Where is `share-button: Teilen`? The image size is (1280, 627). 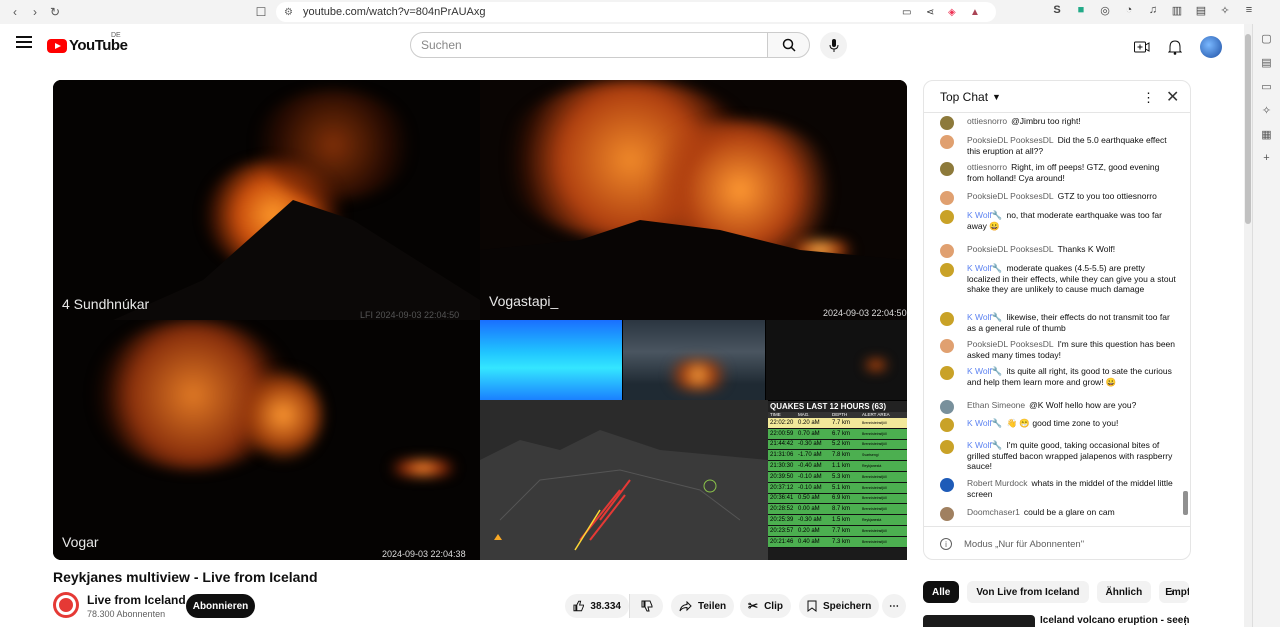
share-button: Teilen is located at coordinates (703, 606).